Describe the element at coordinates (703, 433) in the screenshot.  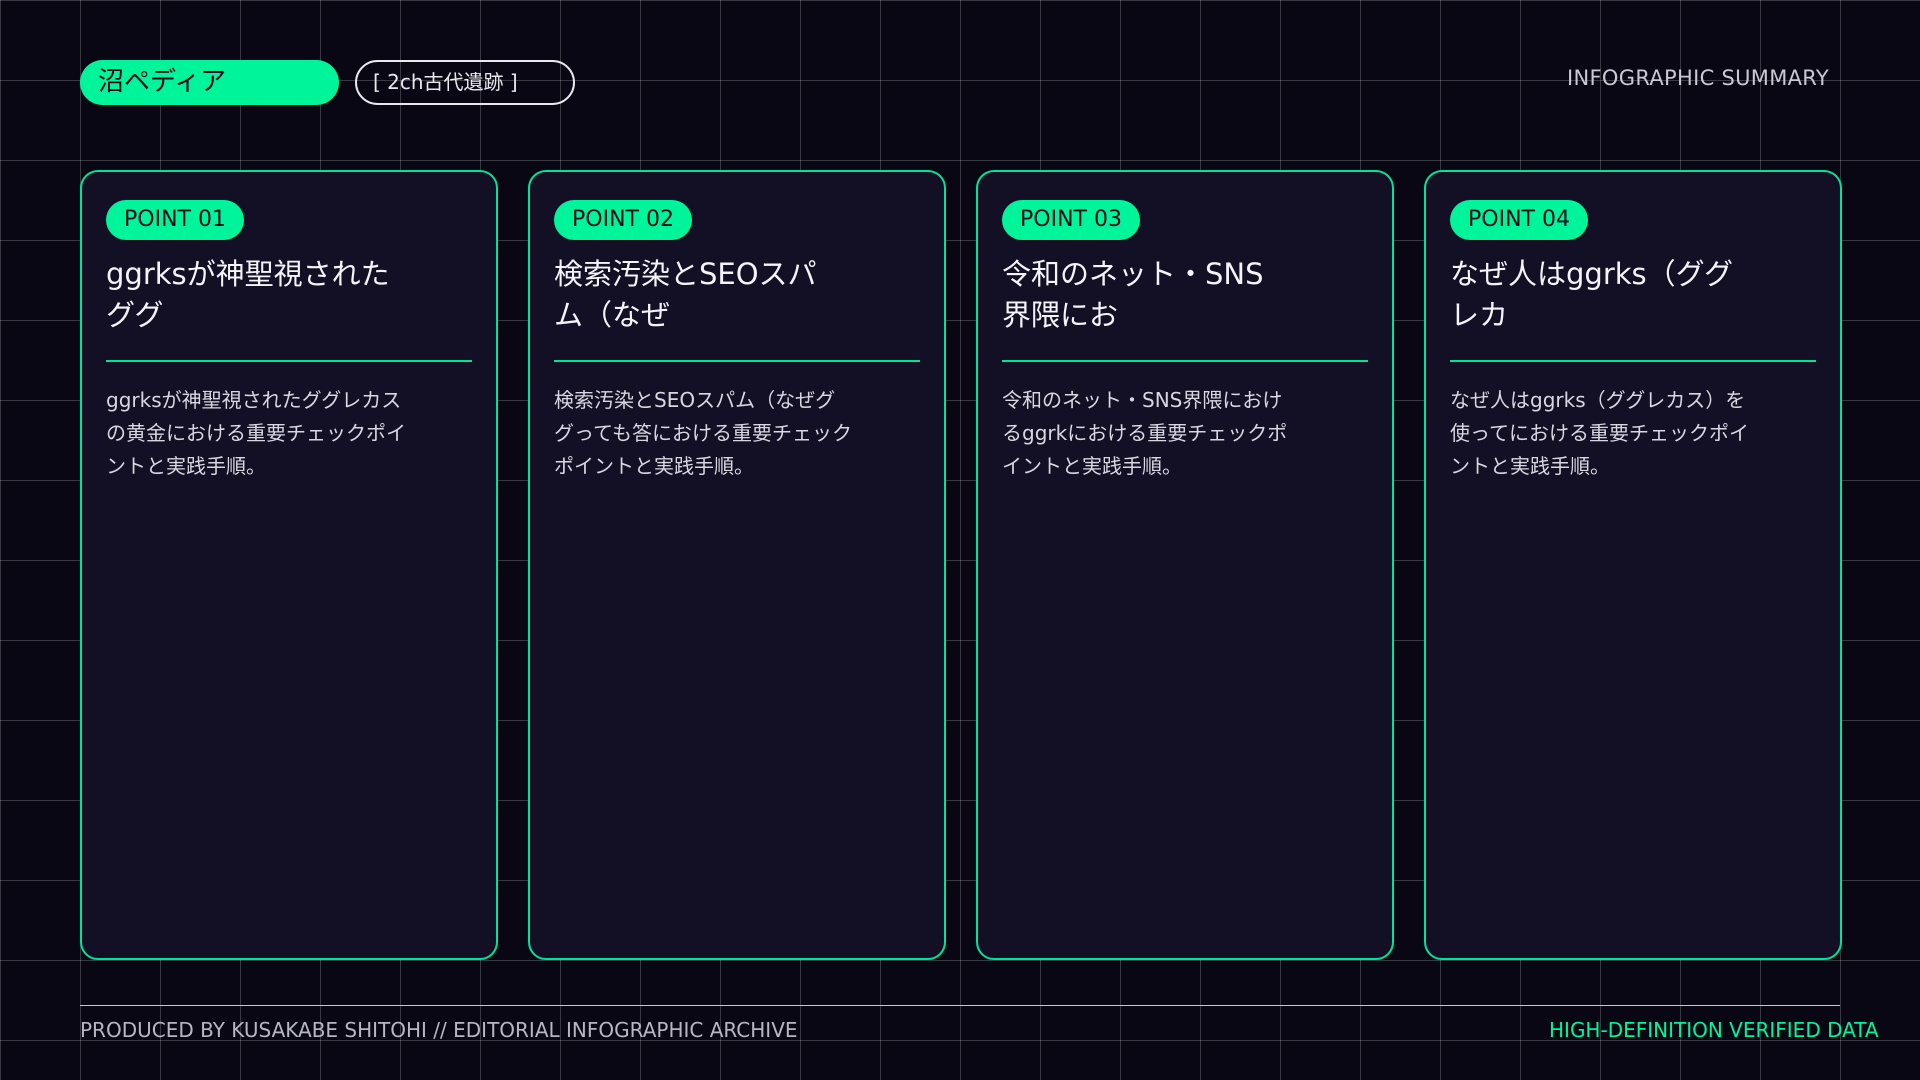
I see `card-body: 検索汚染とSEOスパム（なぜググっても答における重要チェックポイントと実践手順。` at that location.